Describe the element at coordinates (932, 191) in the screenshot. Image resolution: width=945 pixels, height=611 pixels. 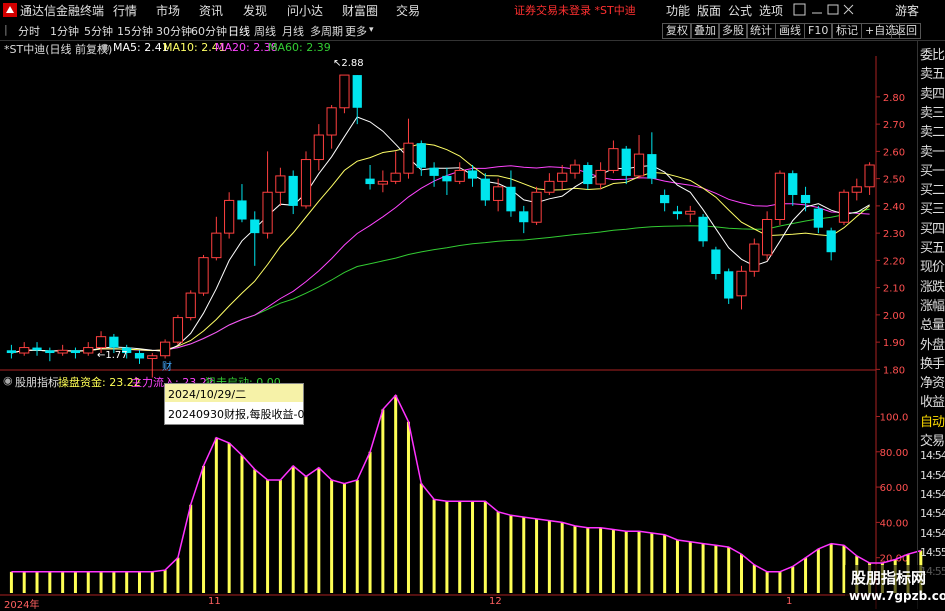
I see `side-panel-label: 买二` at that location.